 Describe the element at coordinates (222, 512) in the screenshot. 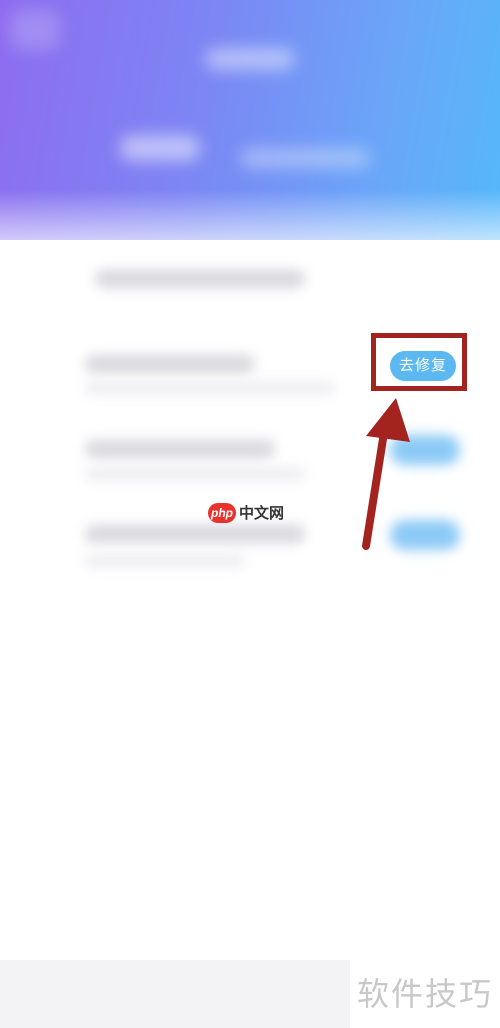

I see `php-logo: php` at that location.